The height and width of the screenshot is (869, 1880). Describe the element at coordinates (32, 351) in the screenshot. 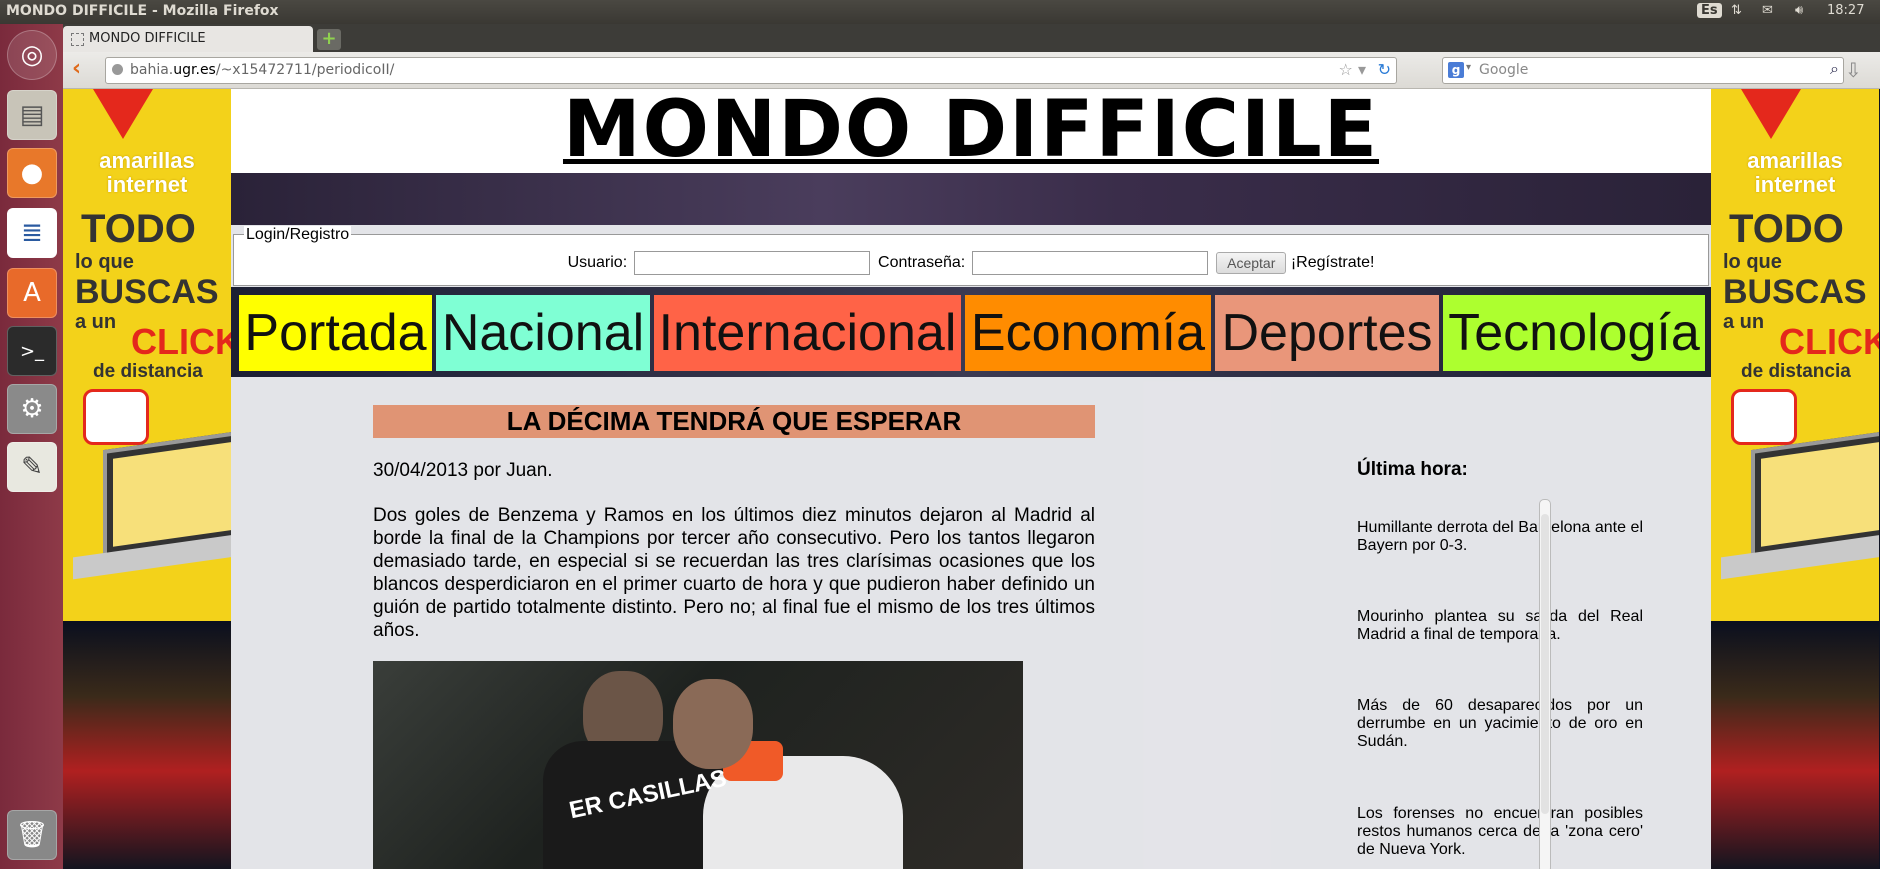

I see `terminal-icon: >_` at that location.